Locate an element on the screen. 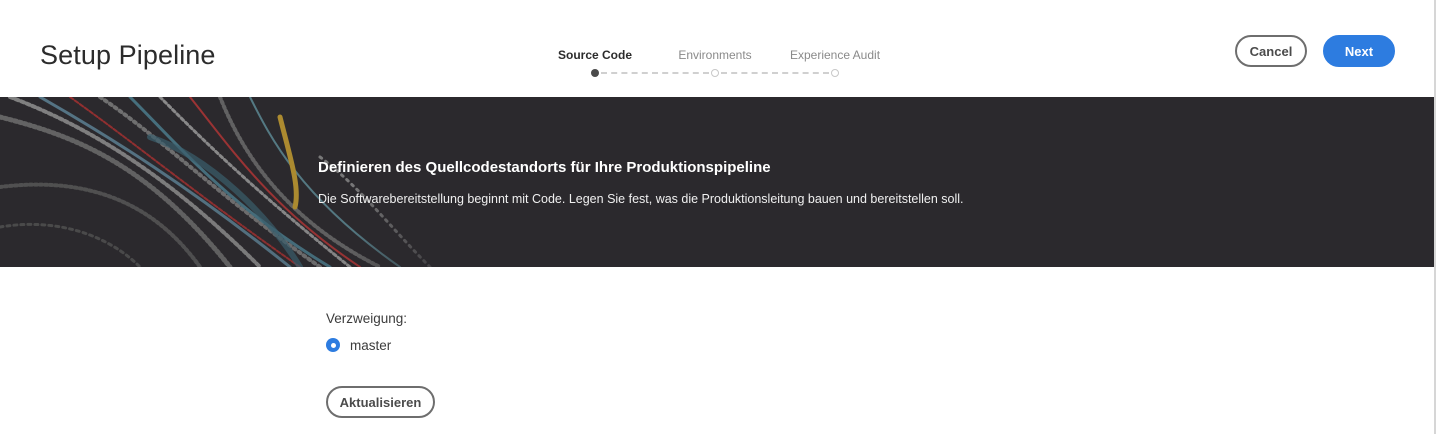 The image size is (1436, 434). branch-option-master: master is located at coordinates (358, 345).